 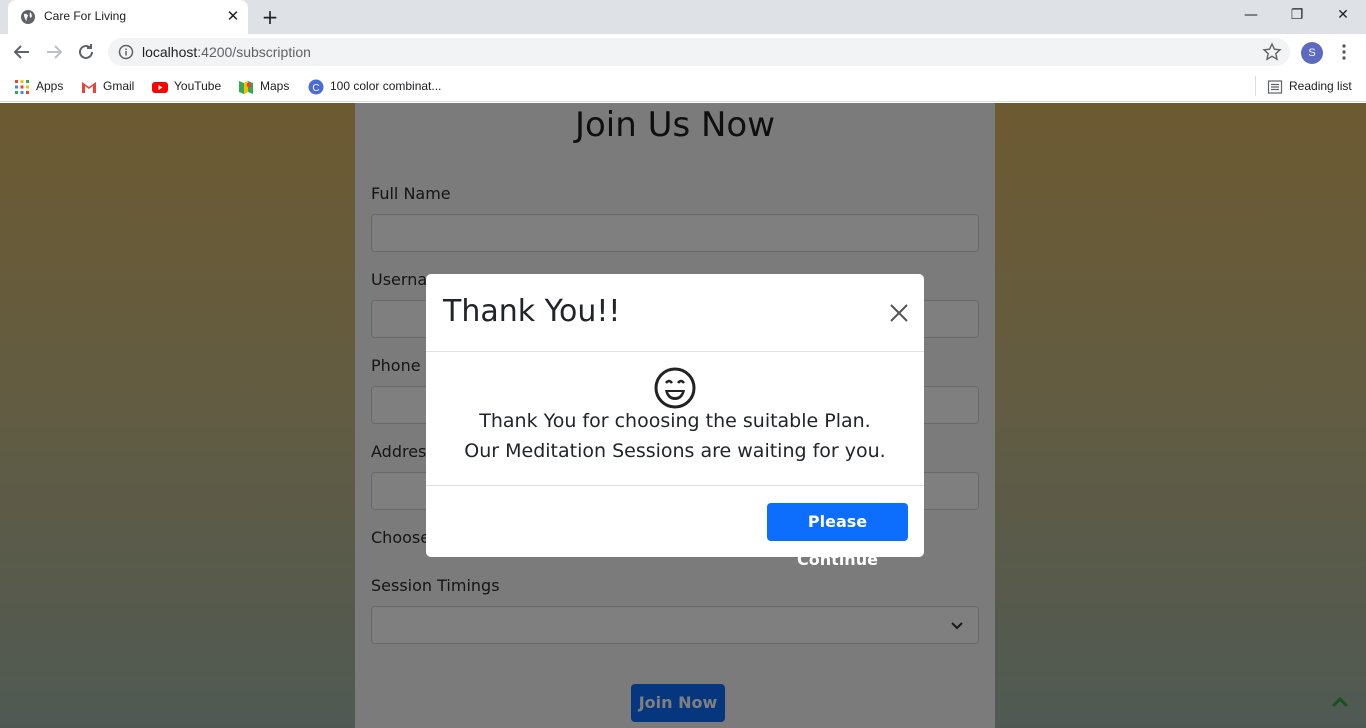 What do you see at coordinates (22, 52) in the screenshot?
I see `back-icon` at bounding box center [22, 52].